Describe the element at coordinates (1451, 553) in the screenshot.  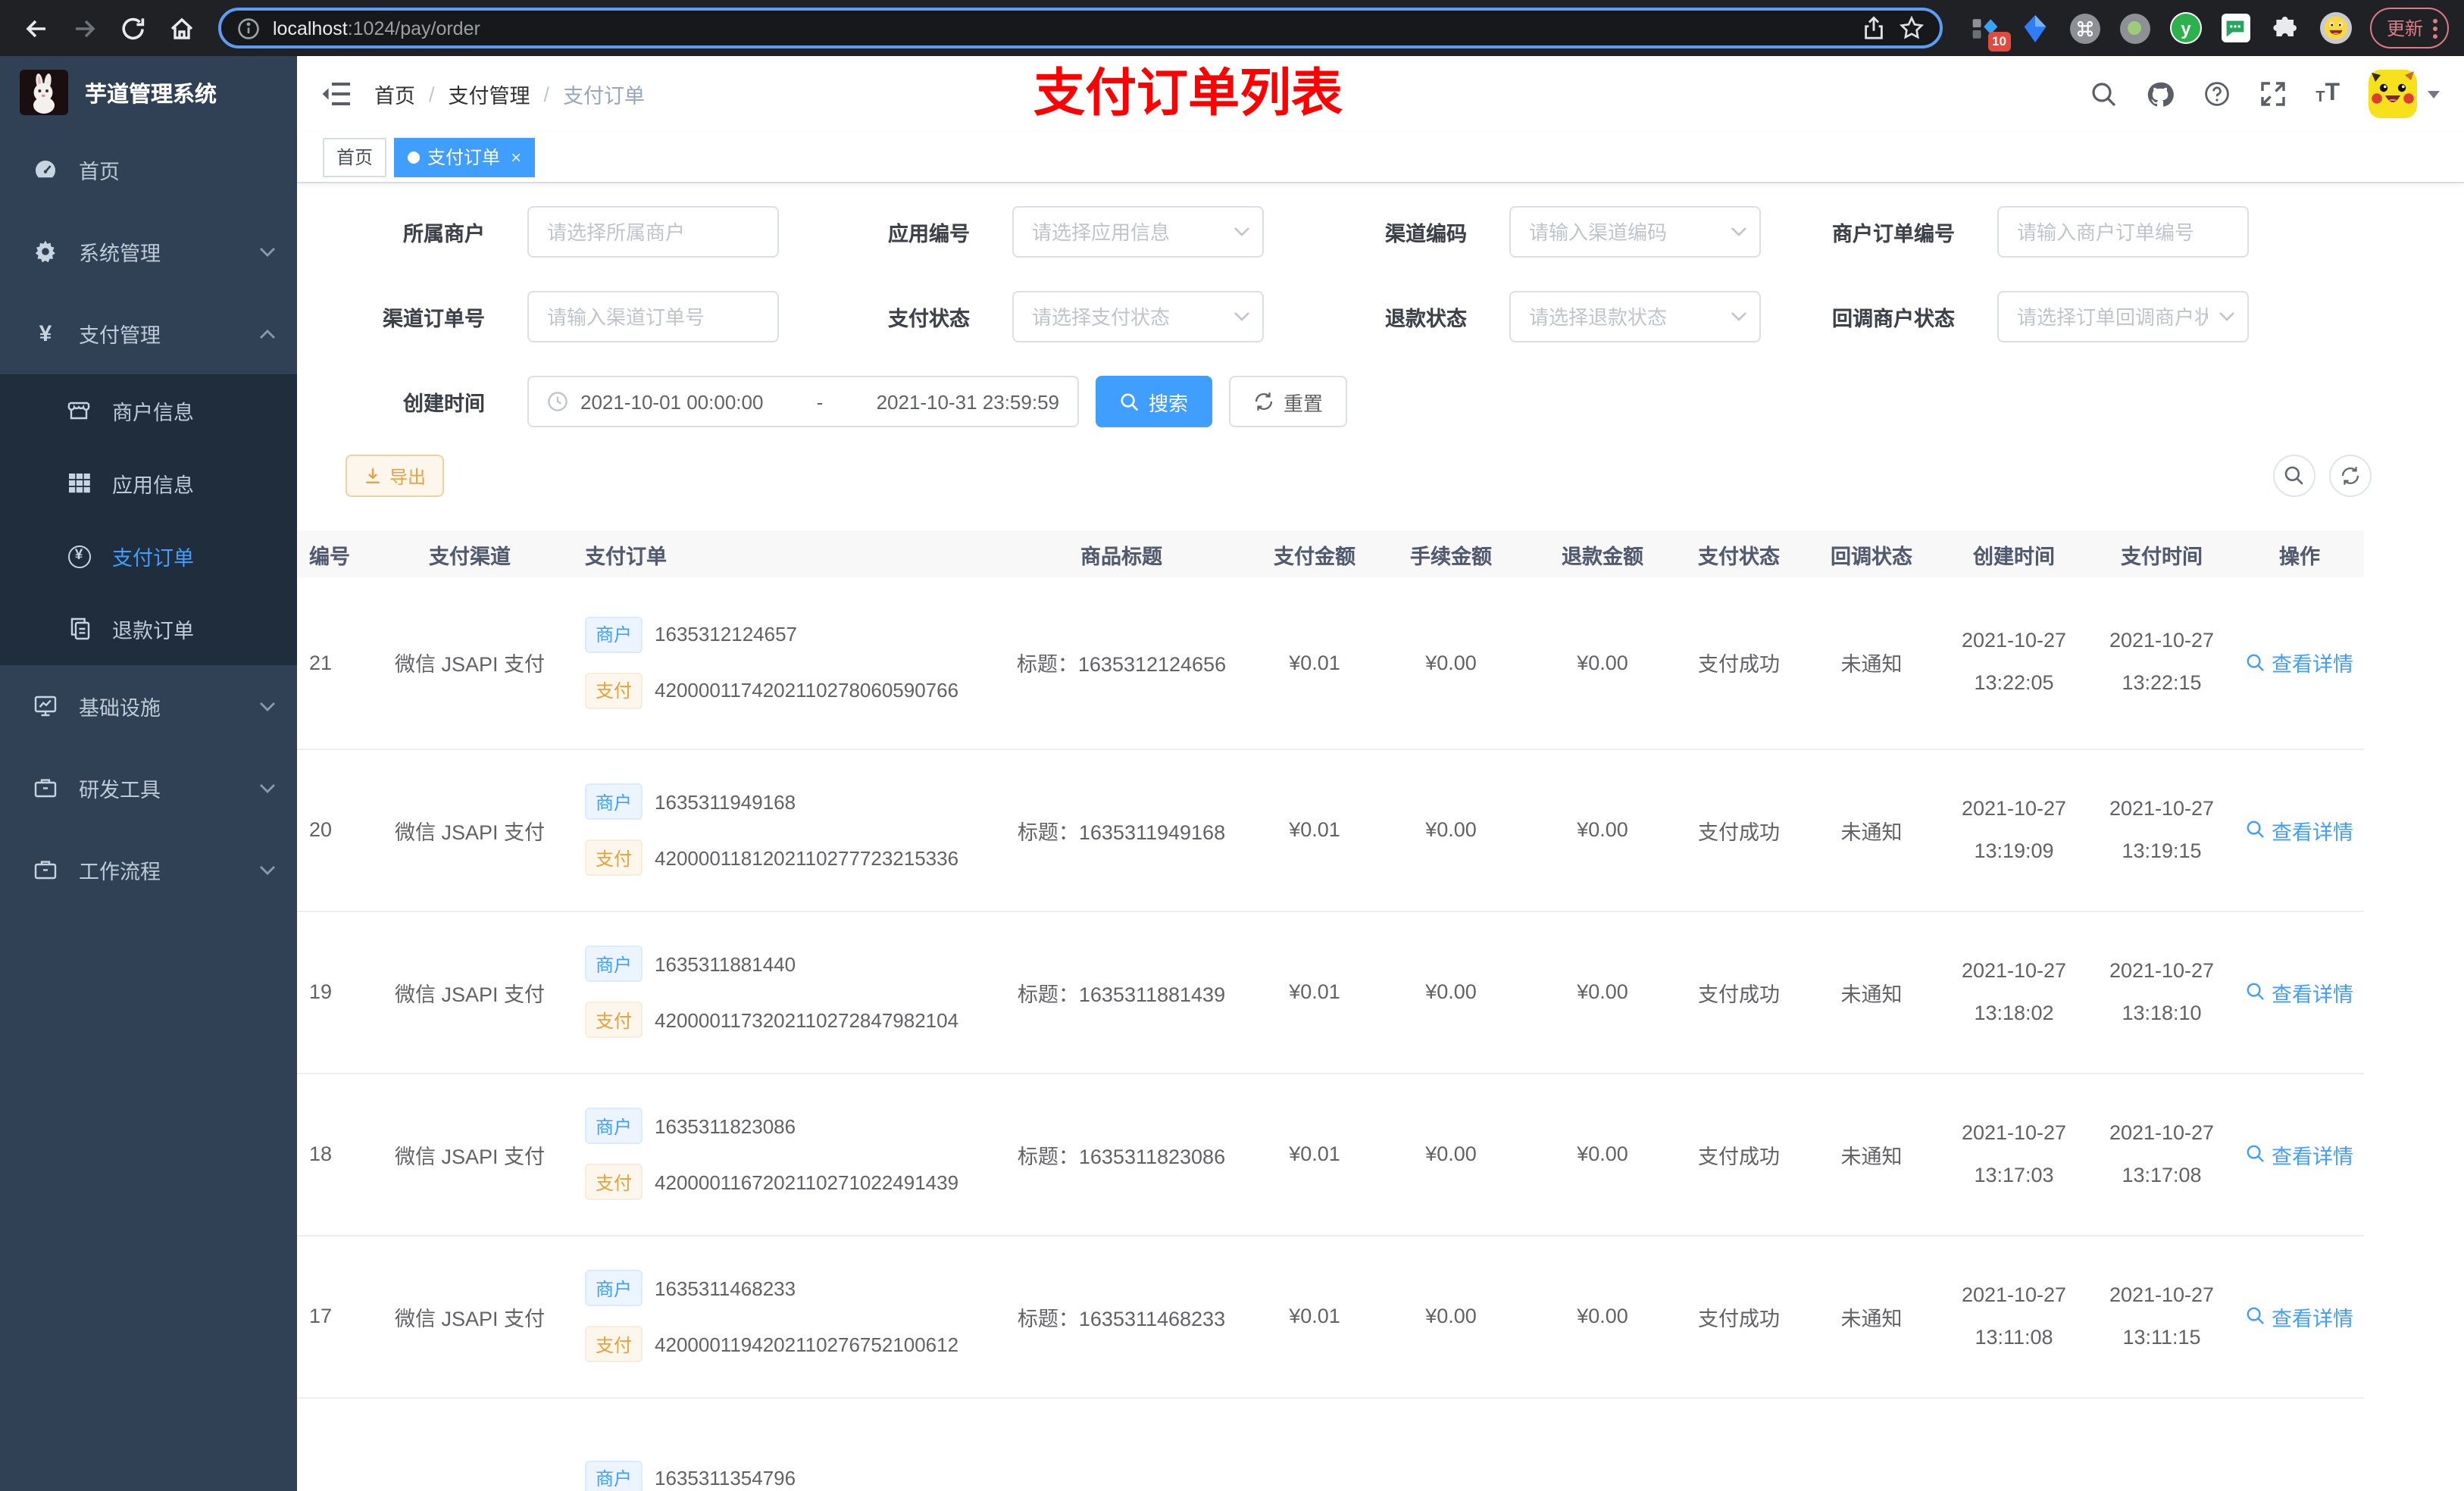
I see `column-header: 手续金额` at that location.